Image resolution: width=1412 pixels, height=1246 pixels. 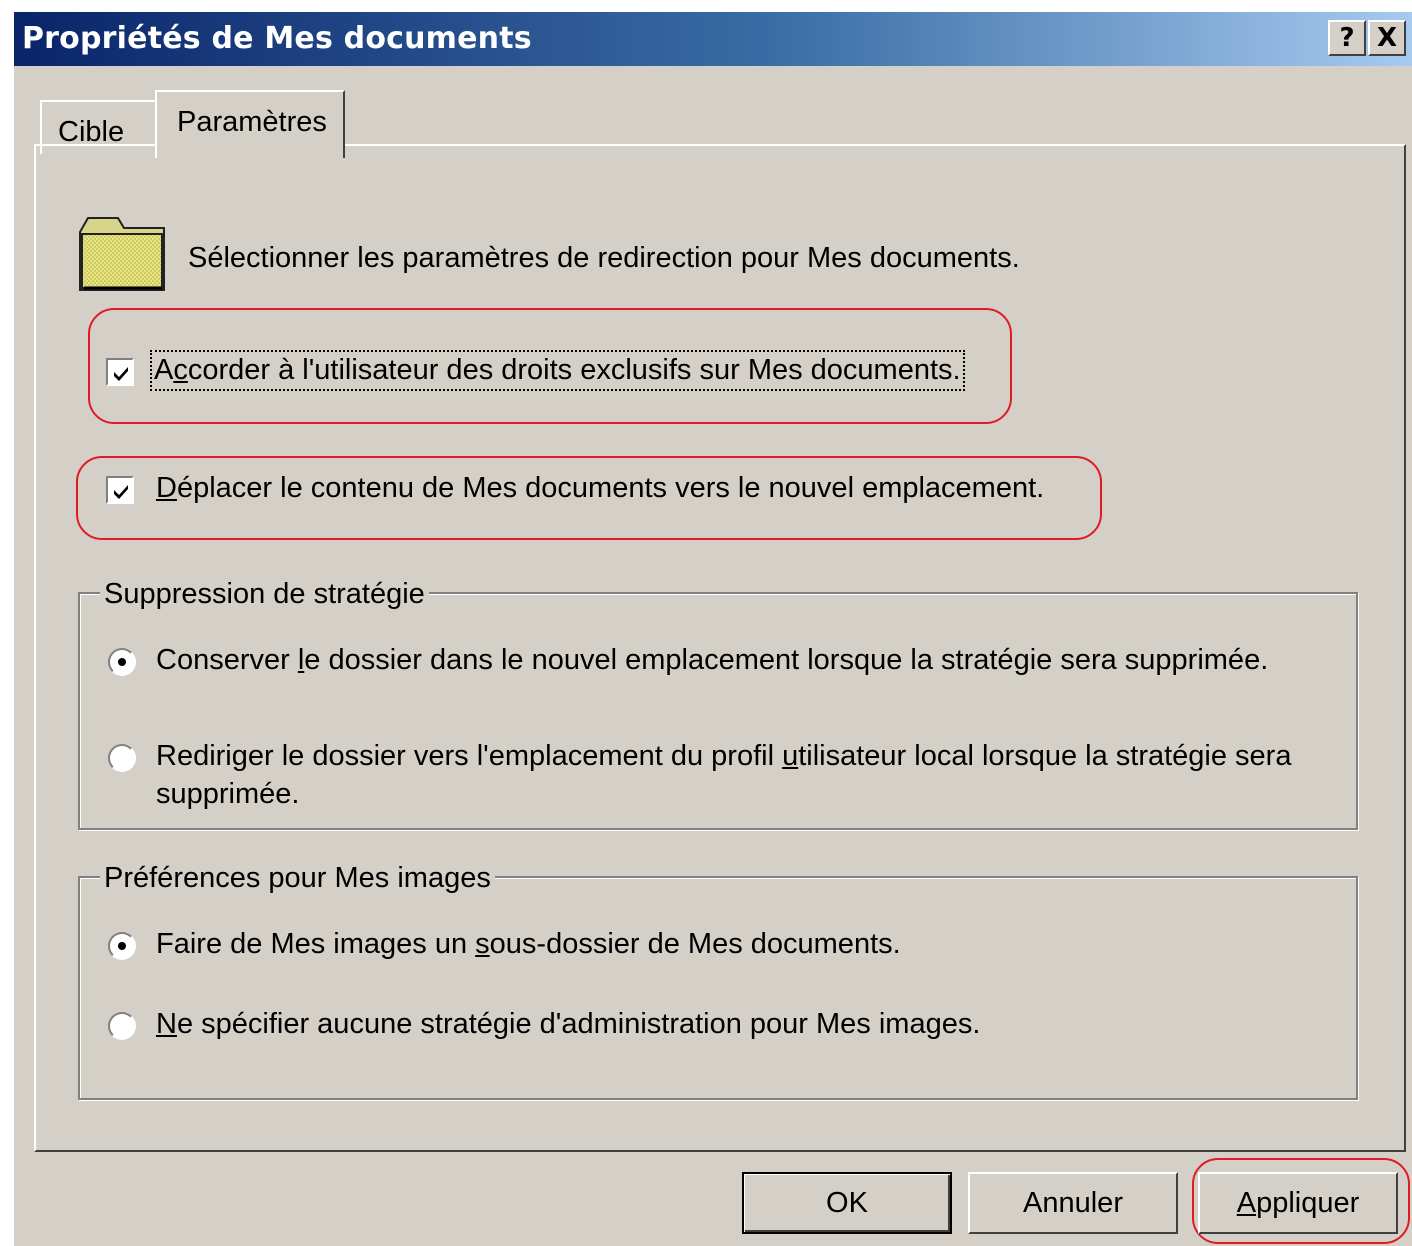 I want to click on window-title: Propriétés de Mes documents, so click(x=277, y=38).